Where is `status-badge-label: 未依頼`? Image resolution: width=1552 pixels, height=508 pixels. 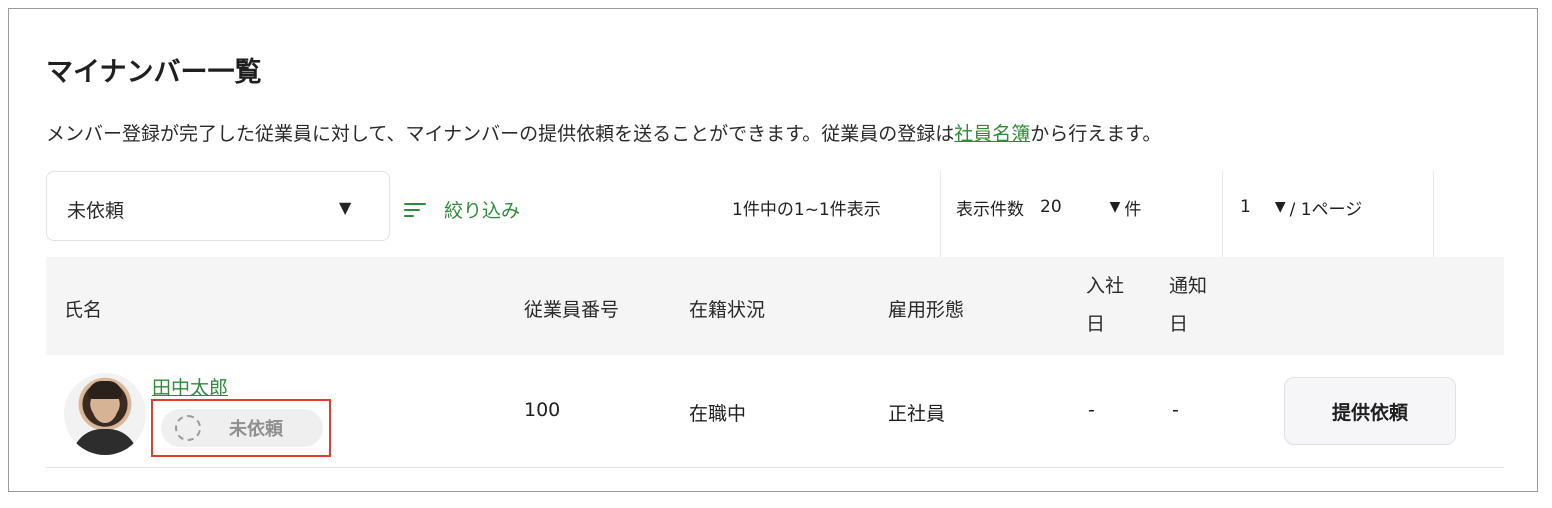 status-badge-label: 未依頼 is located at coordinates (256, 429).